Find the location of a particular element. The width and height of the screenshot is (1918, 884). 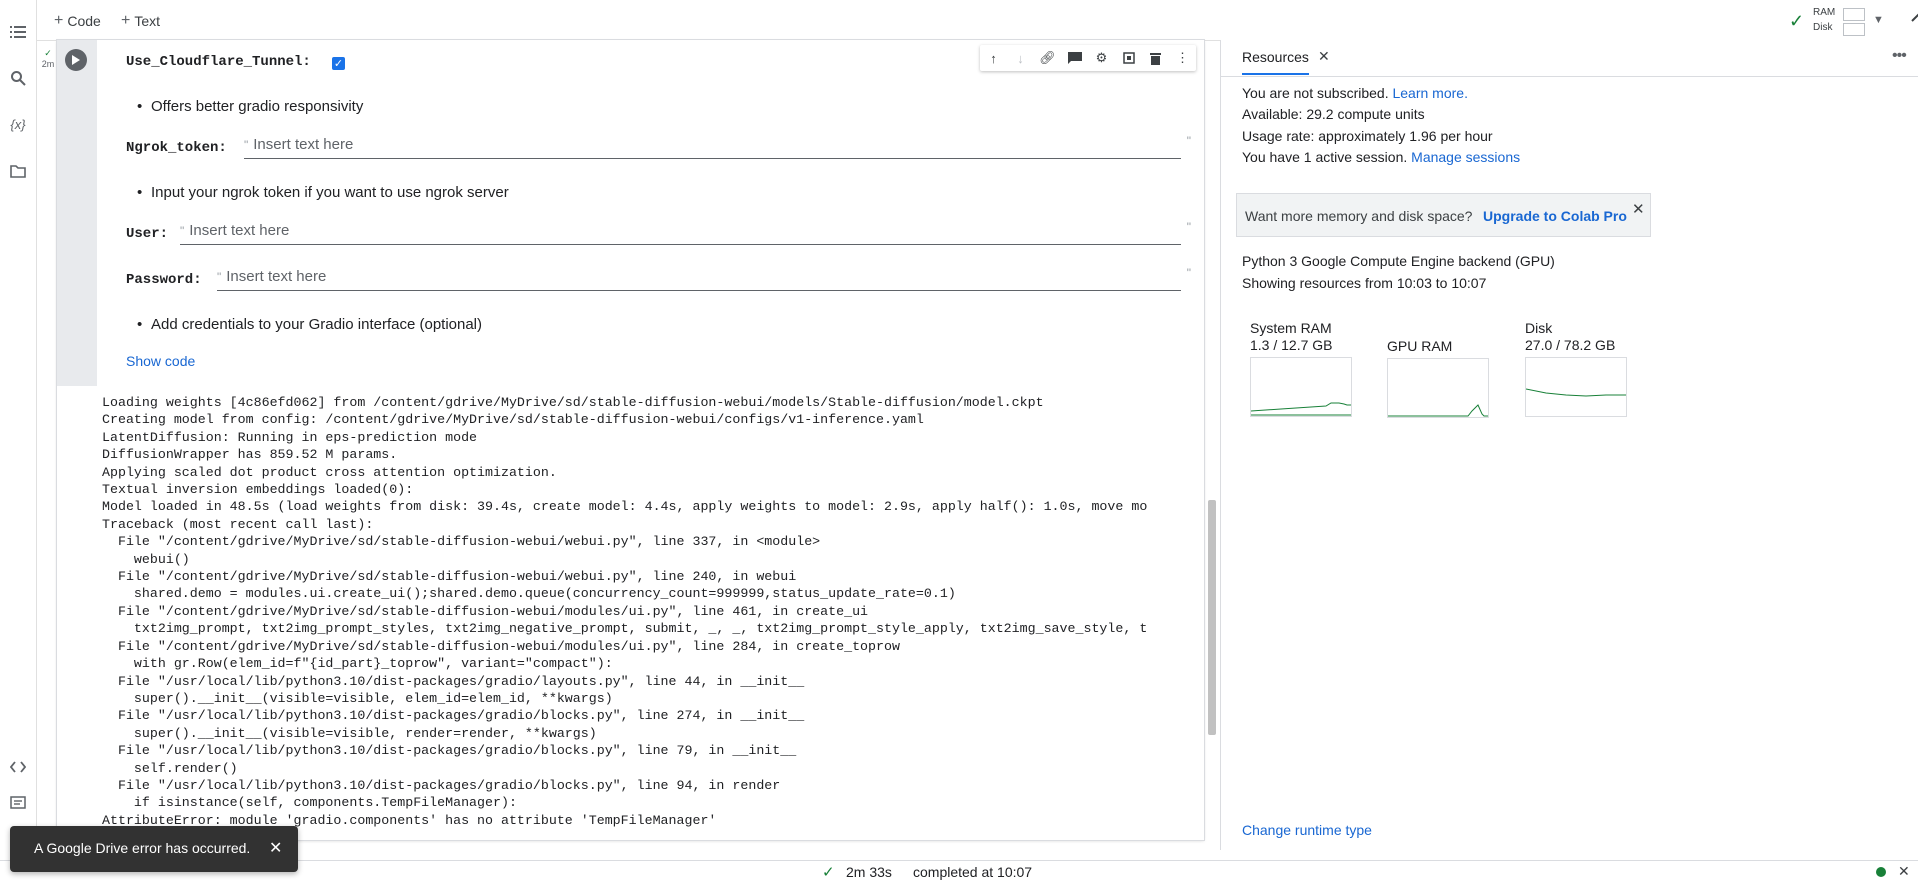

gauge-value: 27.0 / 78.2 GB is located at coordinates (1570, 345).